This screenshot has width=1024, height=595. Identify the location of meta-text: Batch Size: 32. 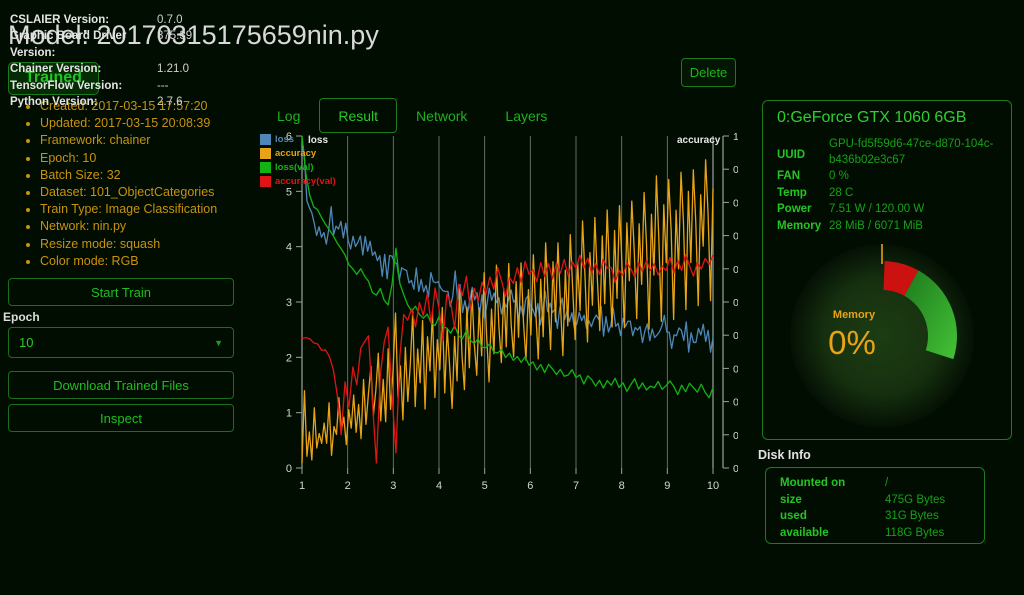
(80, 174).